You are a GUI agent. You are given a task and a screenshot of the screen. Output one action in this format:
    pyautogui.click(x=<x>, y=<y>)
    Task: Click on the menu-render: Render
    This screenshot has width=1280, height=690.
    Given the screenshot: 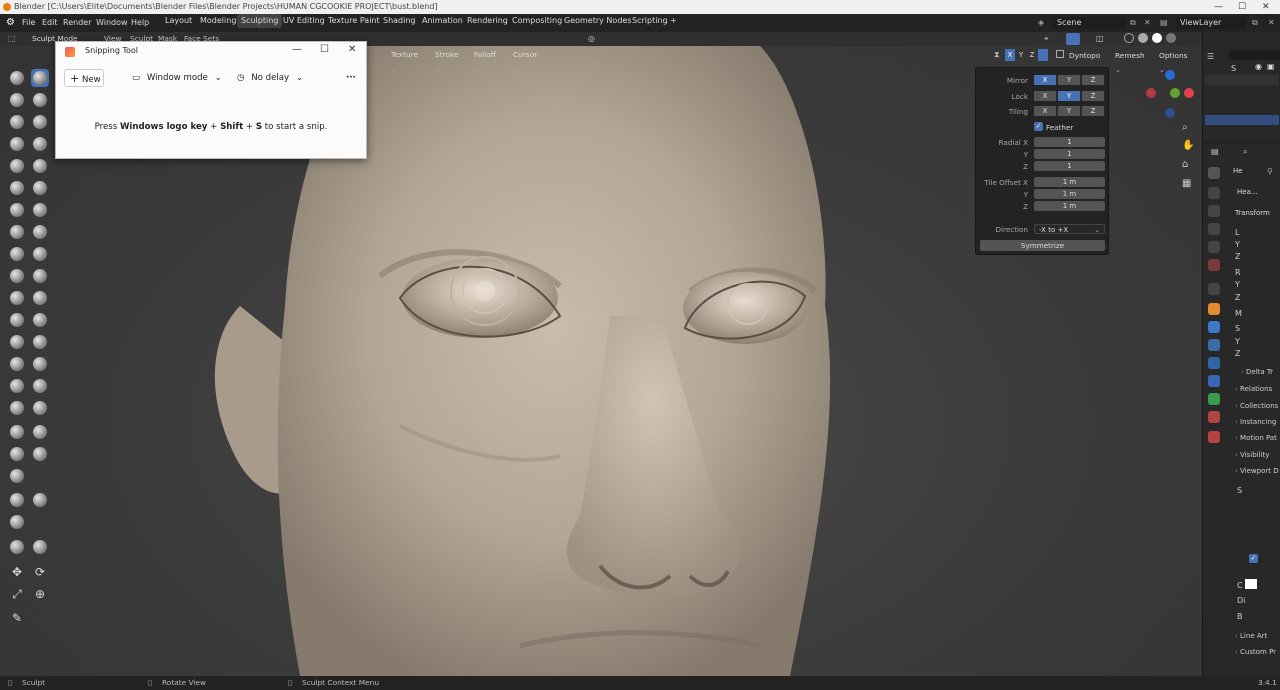 What is the action you would take?
    pyautogui.click(x=77, y=23)
    